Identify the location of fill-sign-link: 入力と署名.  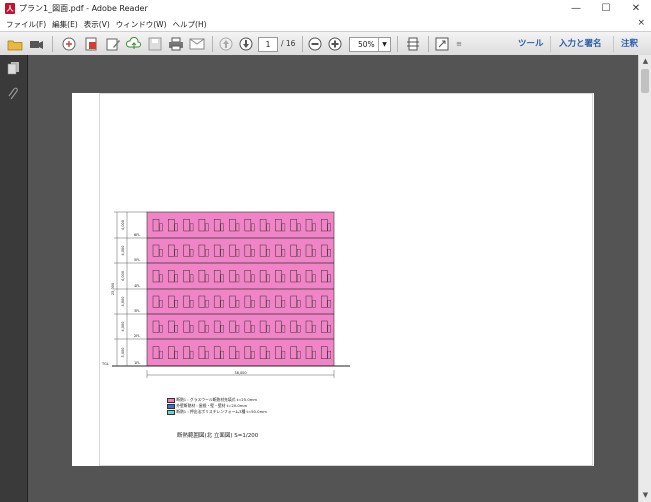
(580, 44).